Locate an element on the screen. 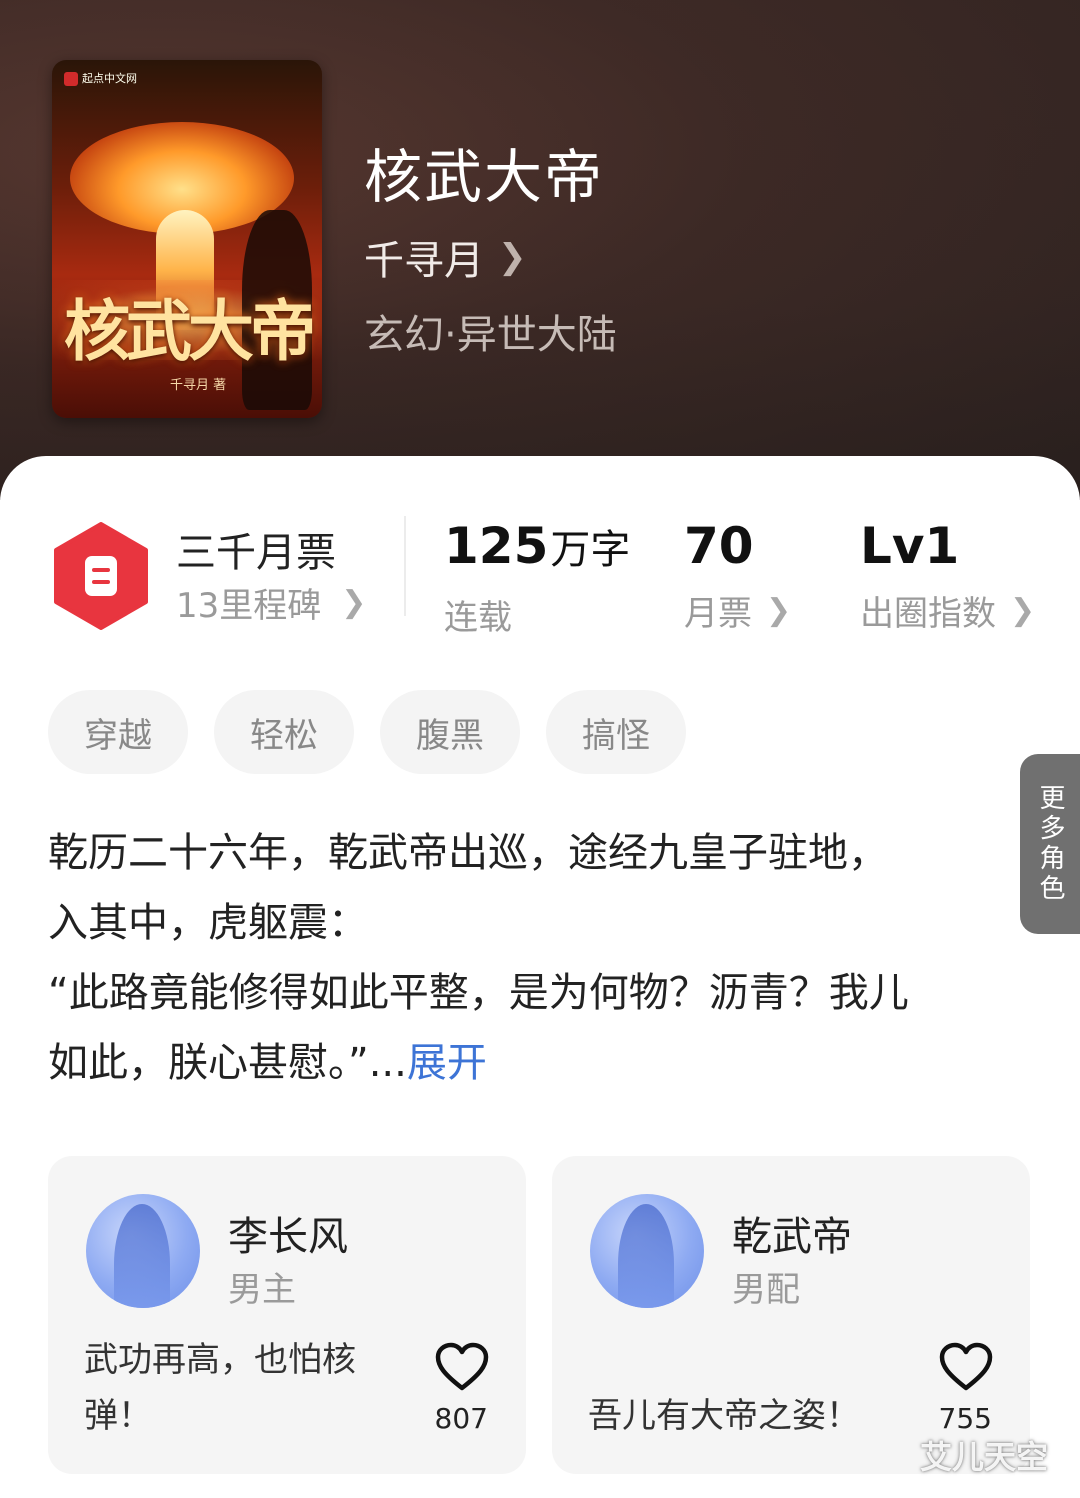  expand-link: 展开 is located at coordinates (447, 1063).